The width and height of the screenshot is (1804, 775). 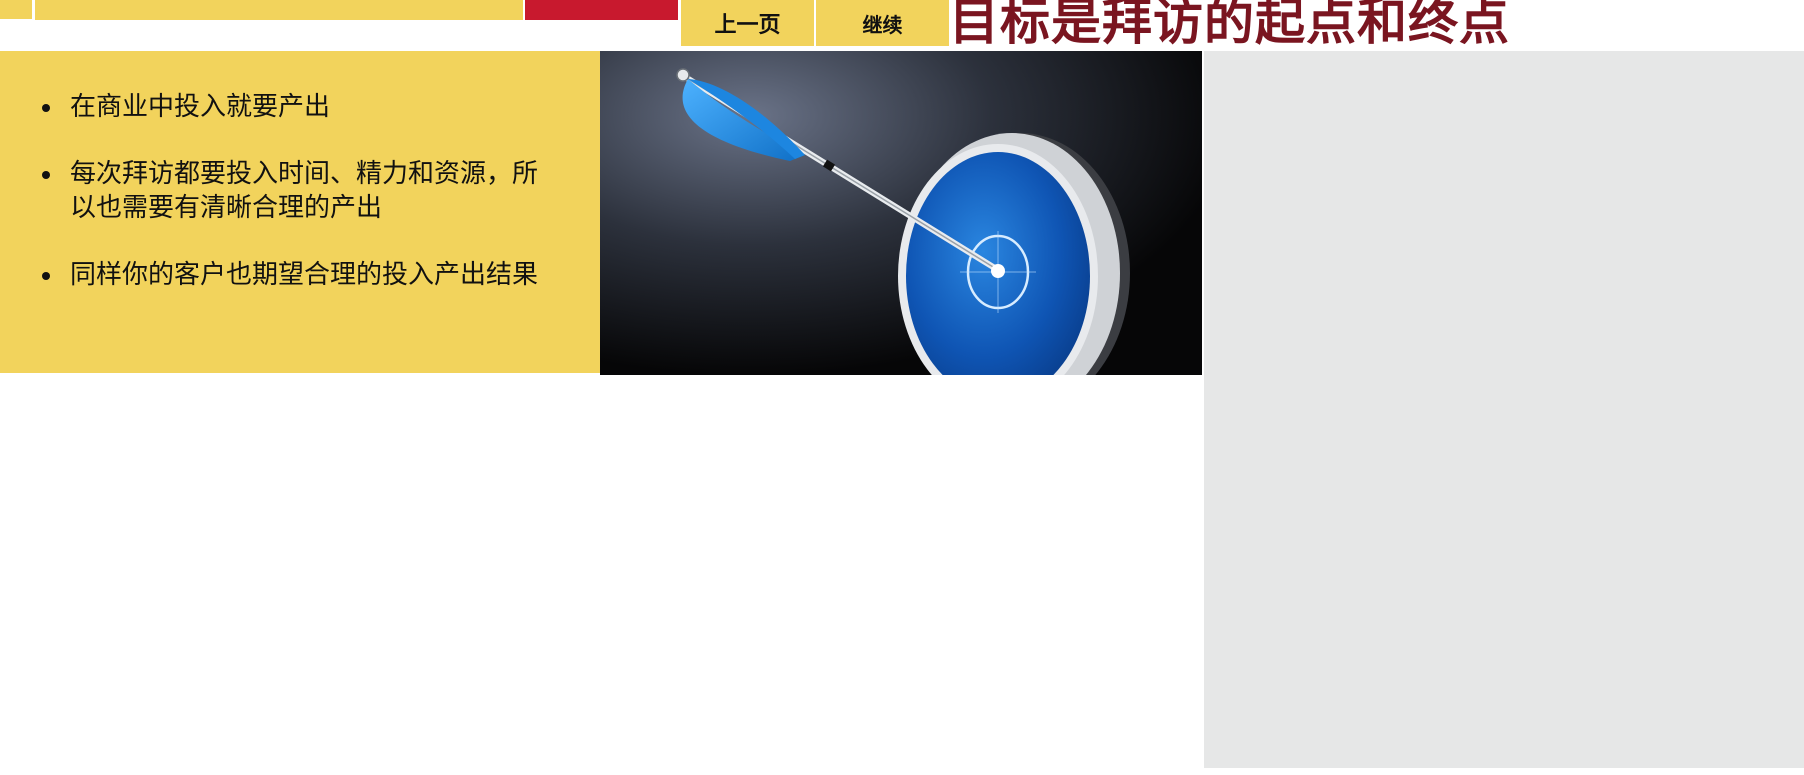 I want to click on arrow-in-target-icon, so click(x=901, y=213).